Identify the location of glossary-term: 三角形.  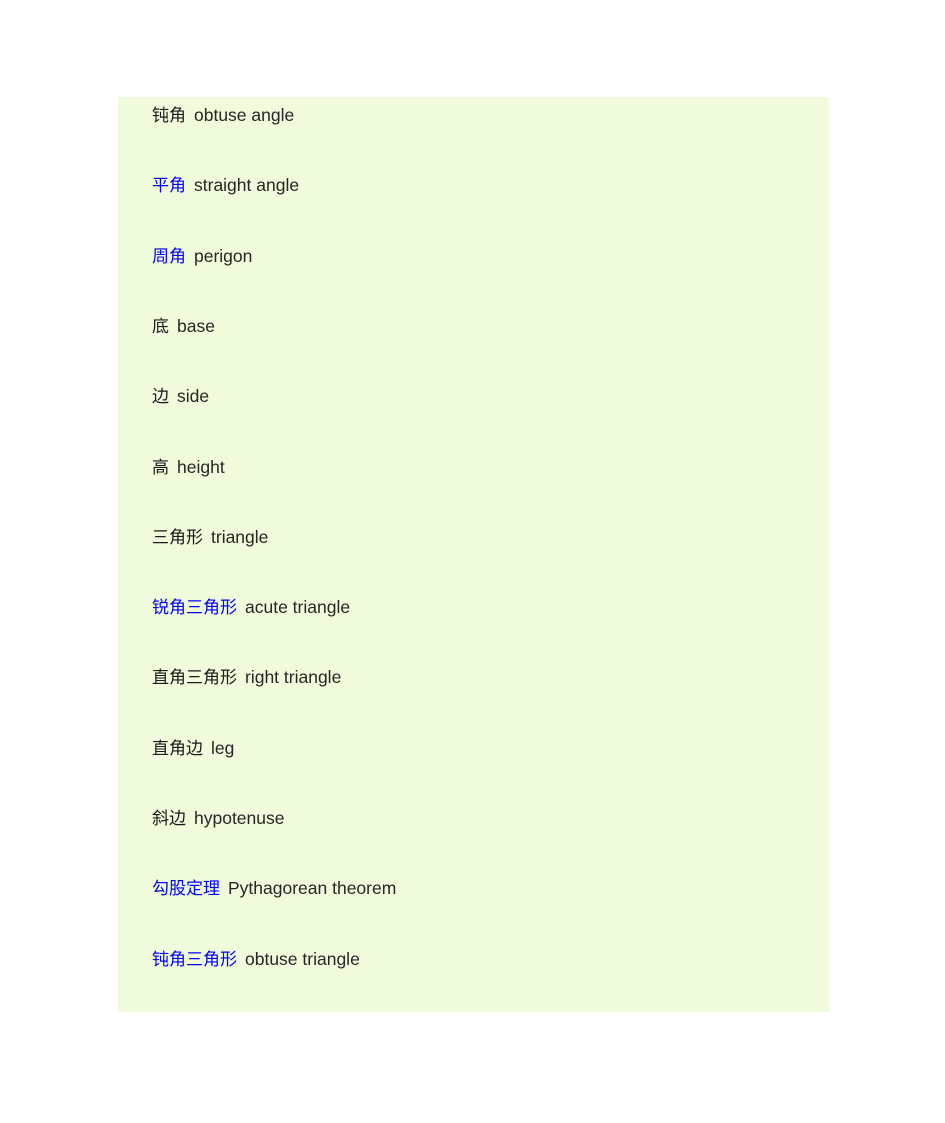
(177, 537).